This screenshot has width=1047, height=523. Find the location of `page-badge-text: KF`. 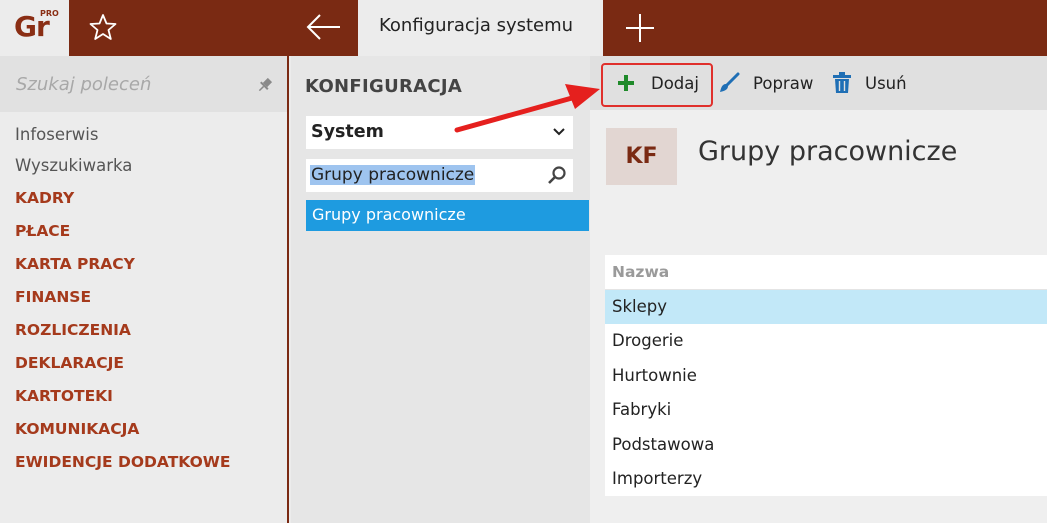

page-badge-text: KF is located at coordinates (641, 156).